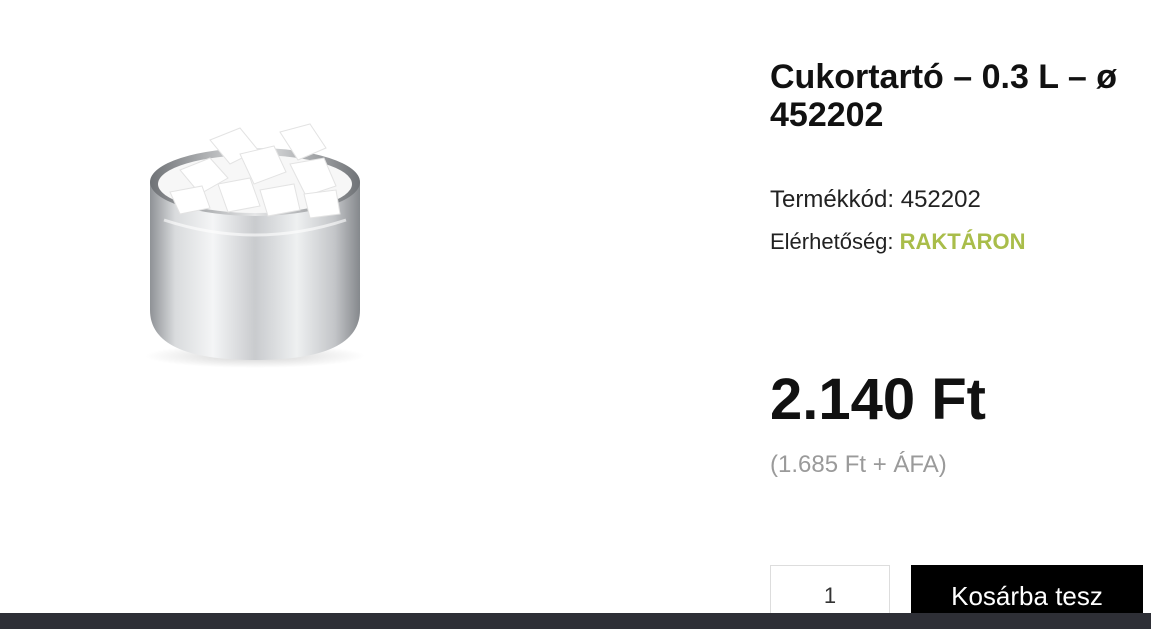  I want to click on product-net-price: (1.685 Ft + ÁFA), so click(858, 464).